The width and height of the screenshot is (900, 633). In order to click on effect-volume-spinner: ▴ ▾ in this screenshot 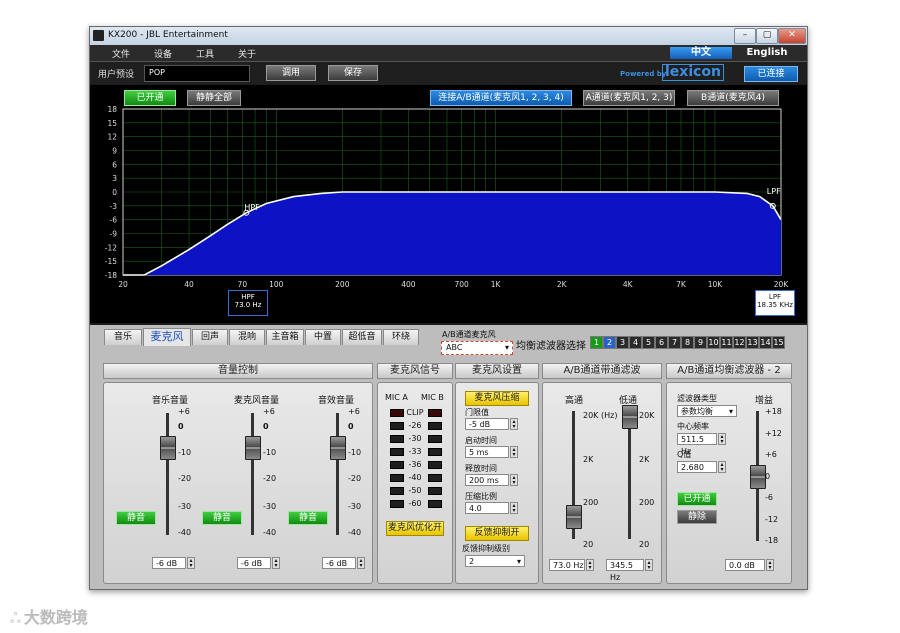, I will do `click(361, 563)`.